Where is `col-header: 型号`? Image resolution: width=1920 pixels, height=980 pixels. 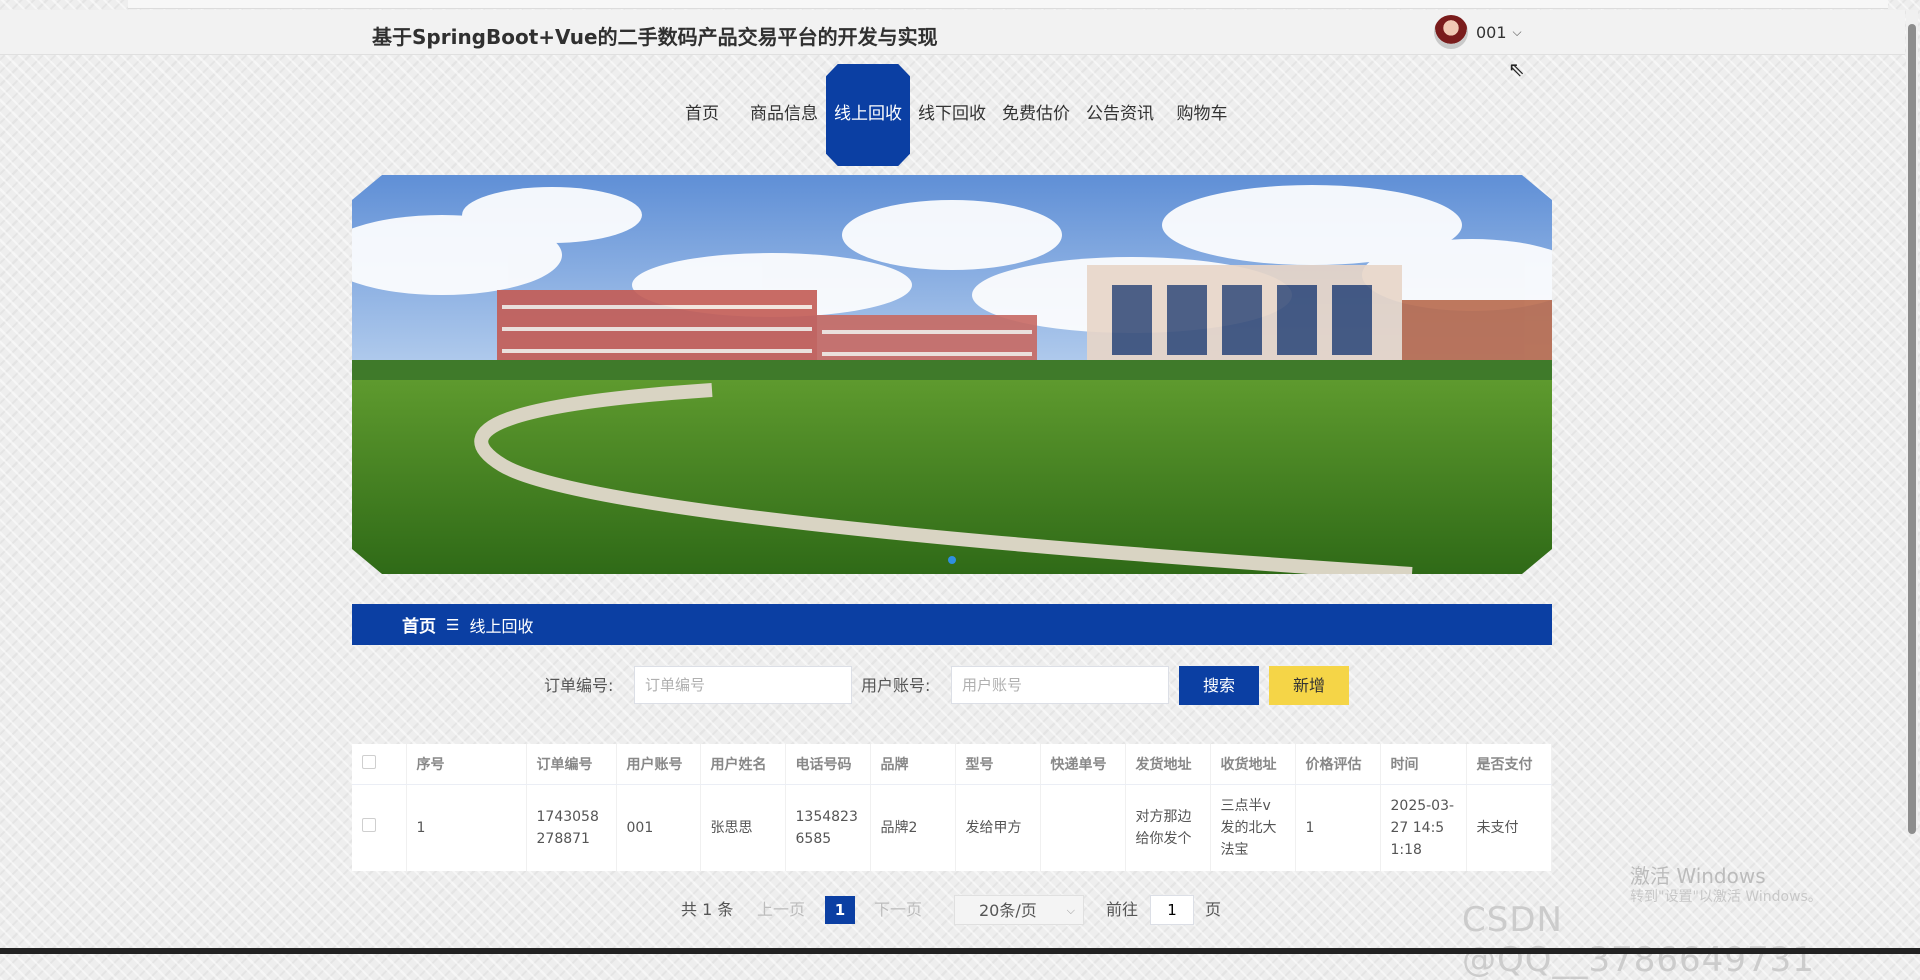 col-header: 型号 is located at coordinates (998, 764).